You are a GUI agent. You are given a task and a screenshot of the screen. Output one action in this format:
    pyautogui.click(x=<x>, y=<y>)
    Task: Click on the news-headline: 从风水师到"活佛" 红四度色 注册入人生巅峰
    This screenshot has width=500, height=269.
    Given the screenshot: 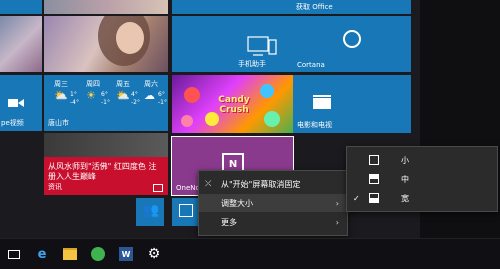 What is the action you would take?
    pyautogui.click(x=102, y=171)
    